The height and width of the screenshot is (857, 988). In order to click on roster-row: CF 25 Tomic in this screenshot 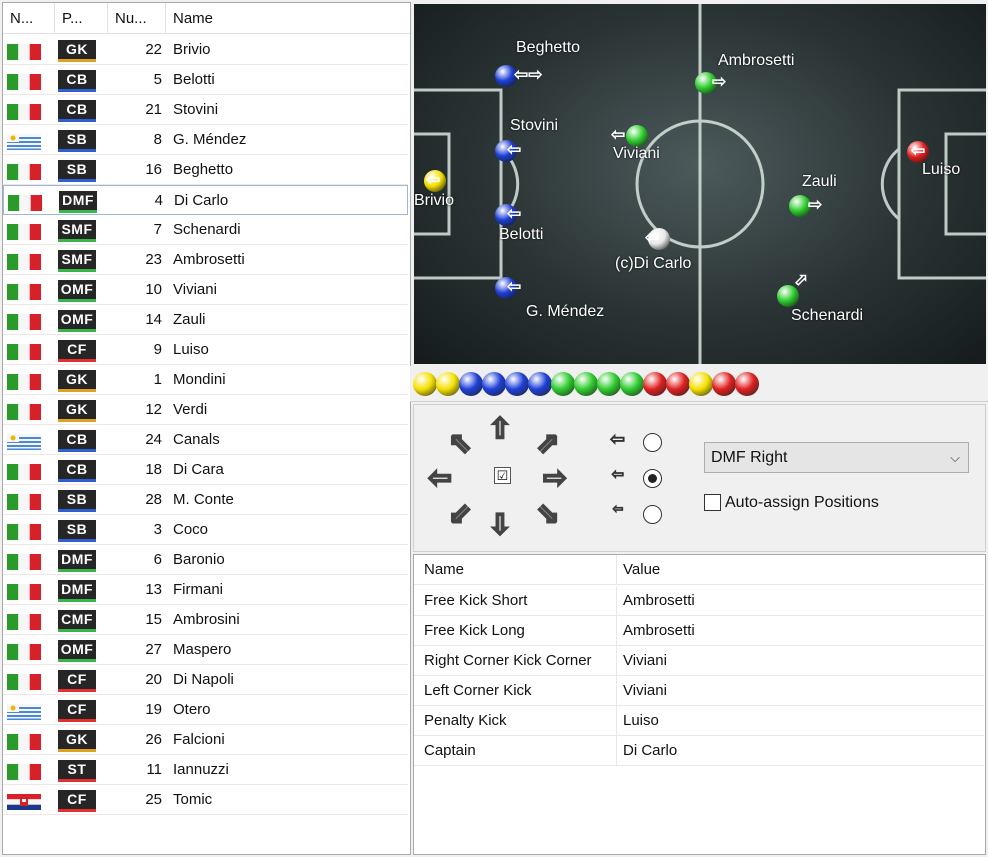, I will do `click(205, 800)`.